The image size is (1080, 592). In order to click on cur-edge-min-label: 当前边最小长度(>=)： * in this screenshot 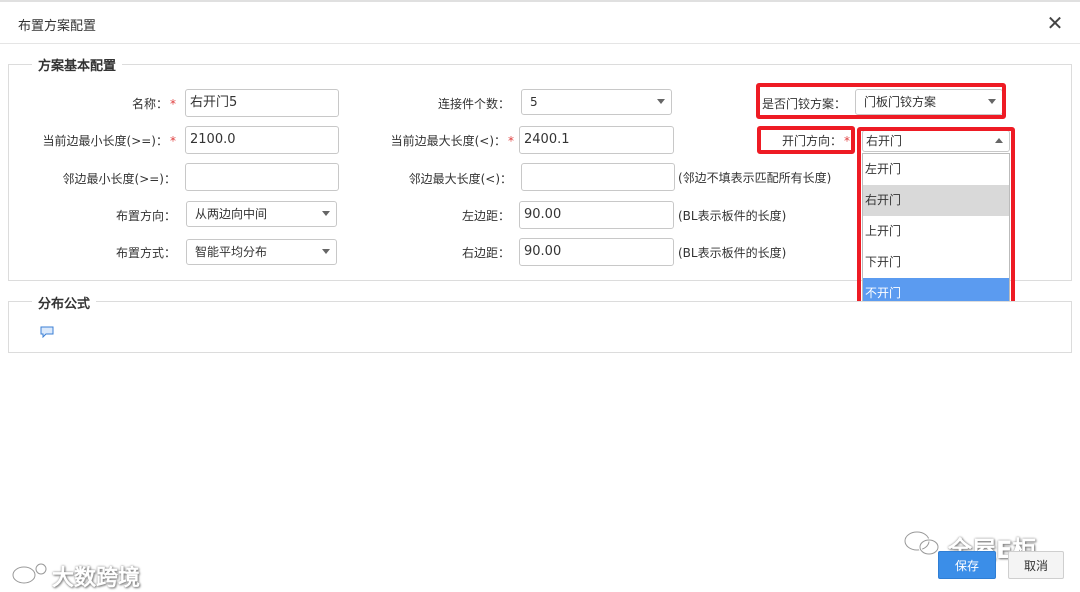, I will do `click(109, 141)`.